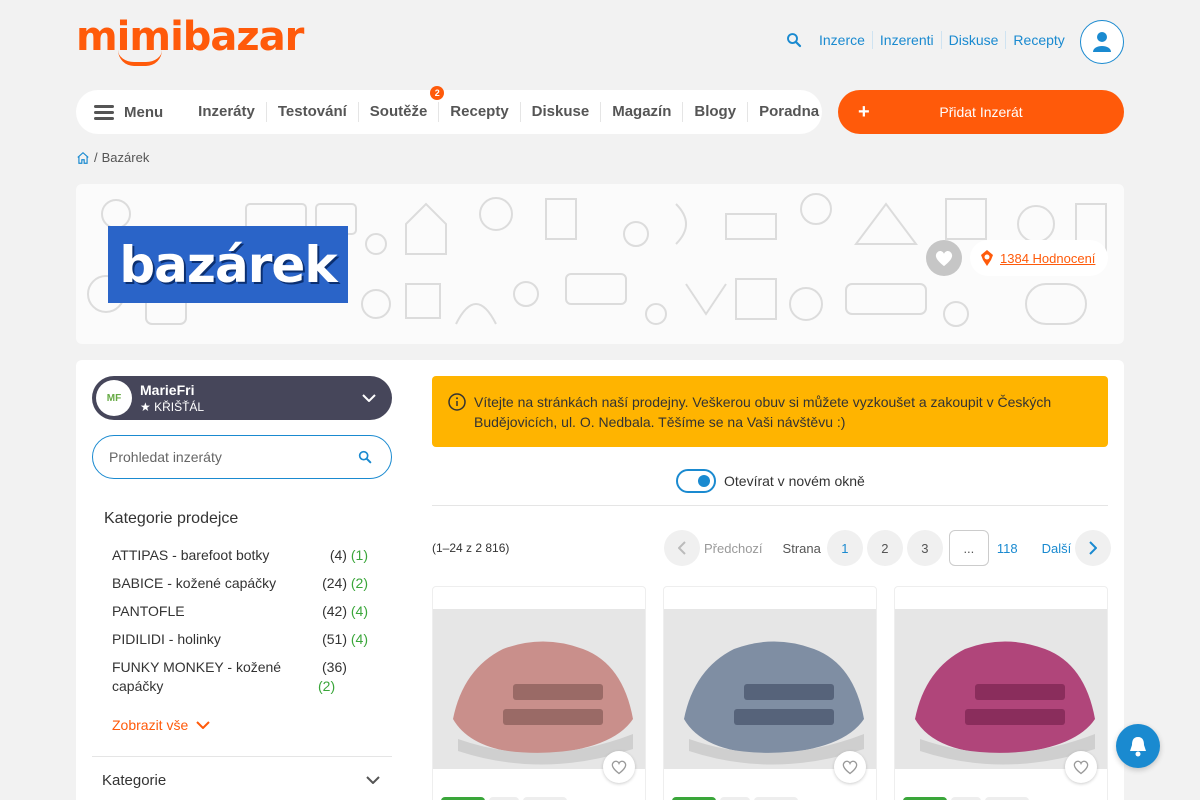  What do you see at coordinates (402, 104) in the screenshot?
I see `nav-item-souteze: Soutěže 2` at bounding box center [402, 104].